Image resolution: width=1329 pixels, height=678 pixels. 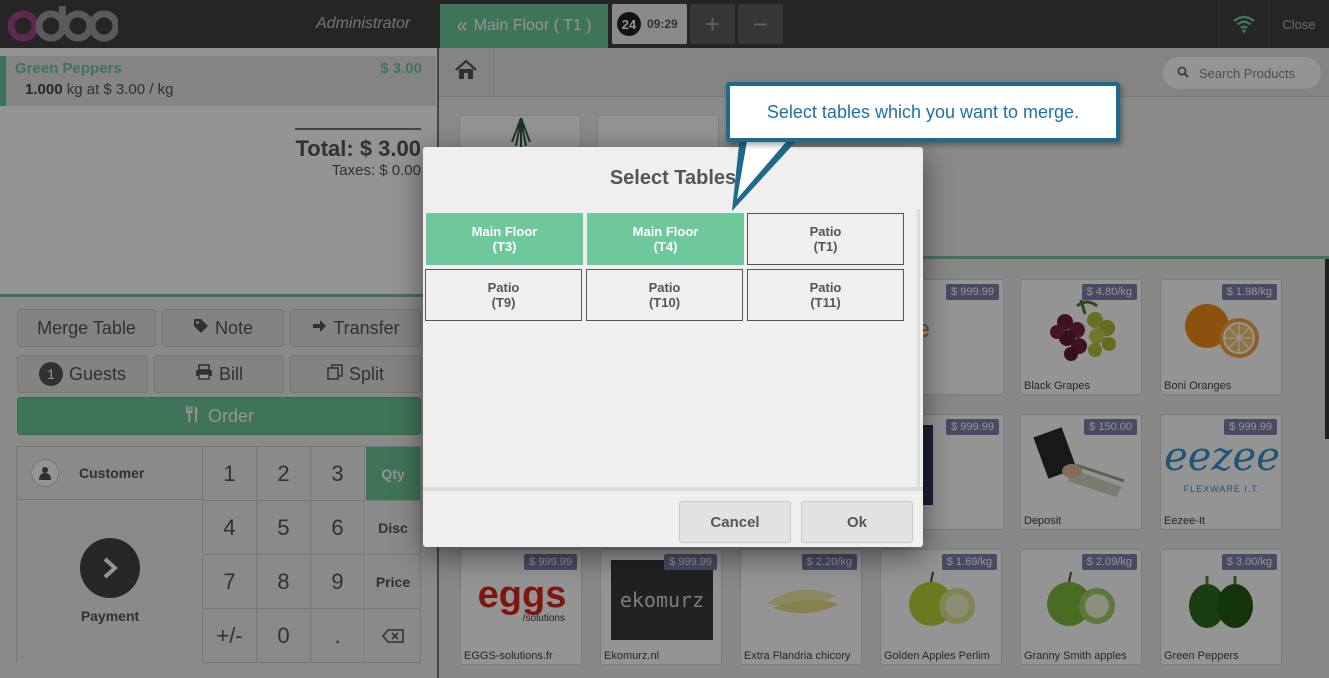 I want to click on dialog-title: Select Tables, so click(x=673, y=178).